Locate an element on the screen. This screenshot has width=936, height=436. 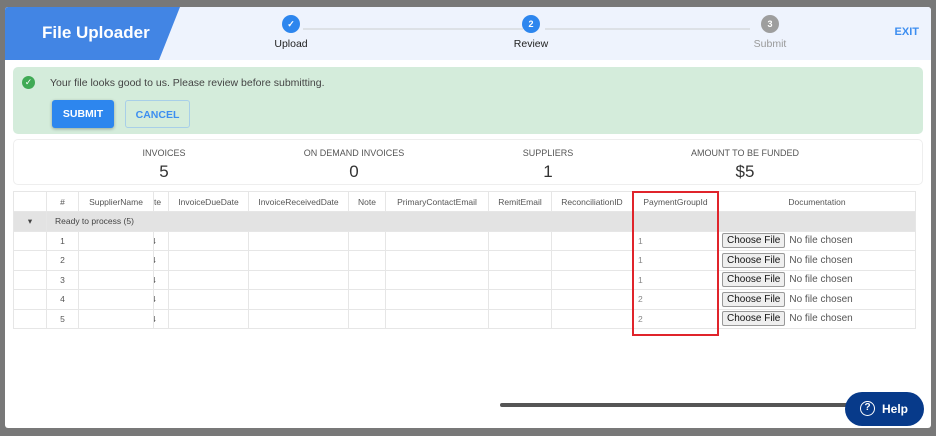
column-header-blank is located at coordinates (30, 201).